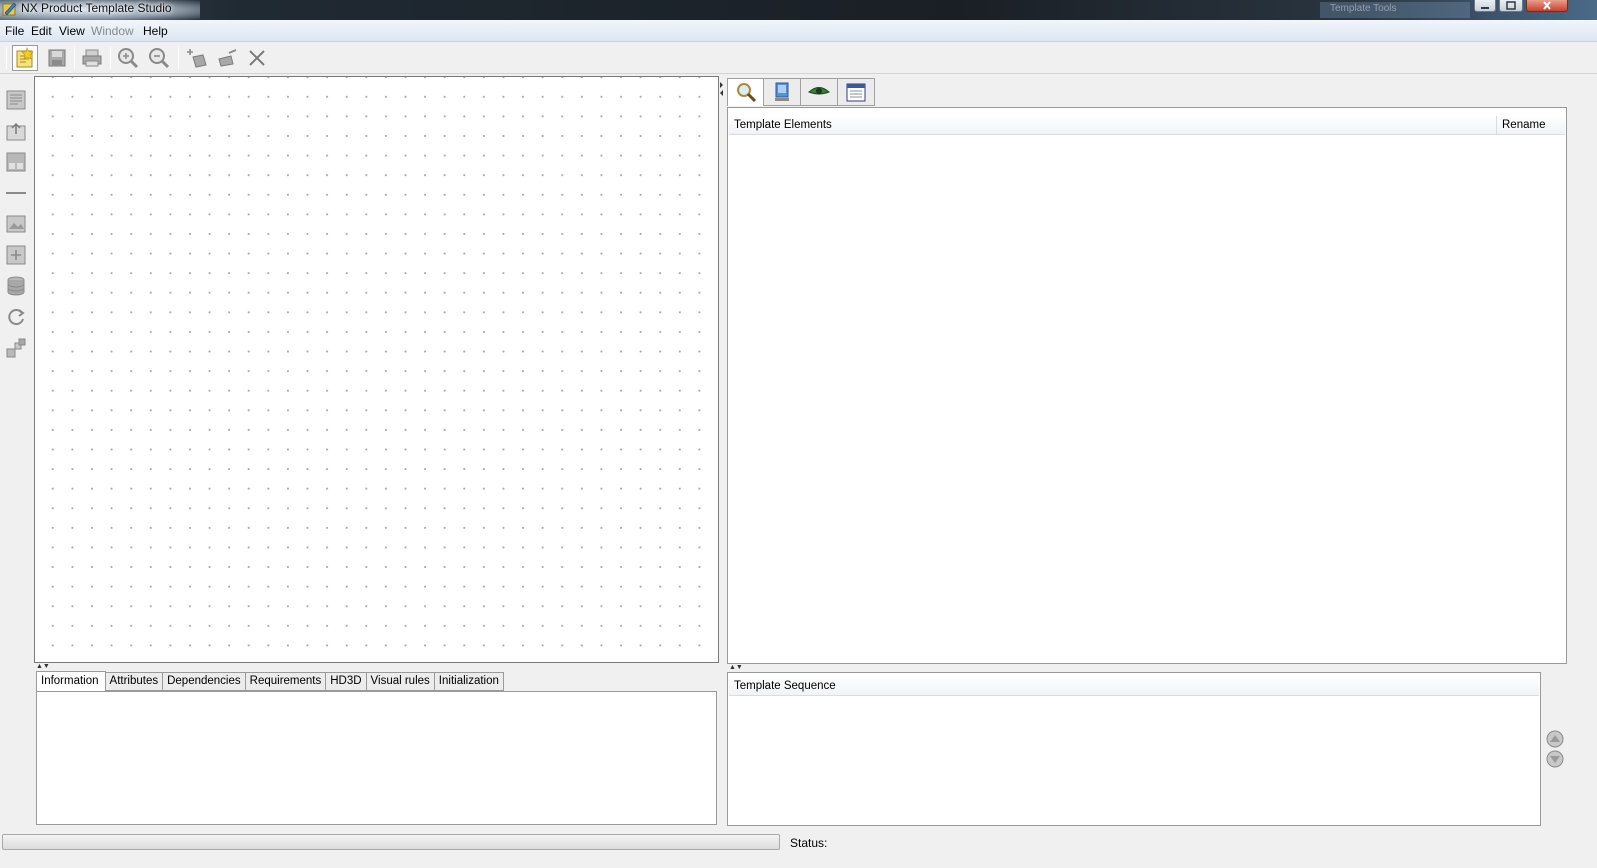 Image resolution: width=1597 pixels, height=868 pixels. Describe the element at coordinates (1530, 125) in the screenshot. I see `column-rename: Rename` at that location.